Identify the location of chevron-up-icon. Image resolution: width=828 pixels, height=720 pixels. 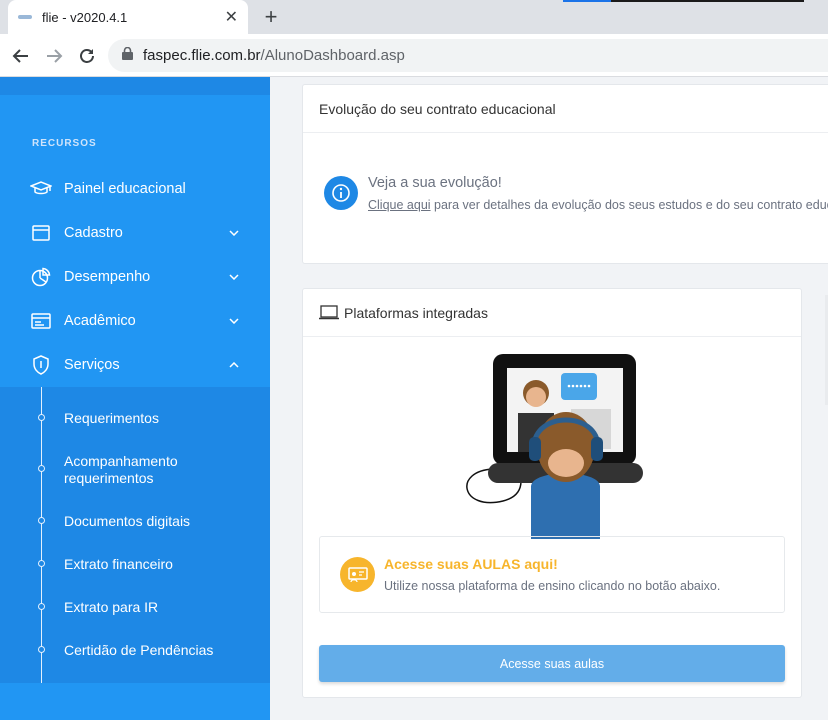
(234, 365).